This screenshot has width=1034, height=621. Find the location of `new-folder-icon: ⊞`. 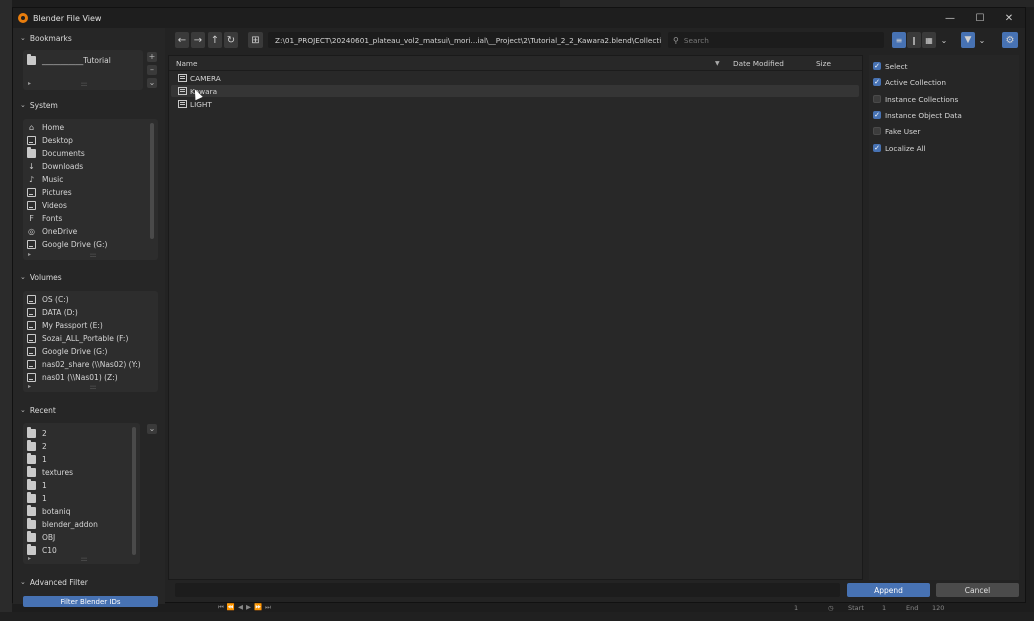

new-folder-icon: ⊞ is located at coordinates (255, 40).